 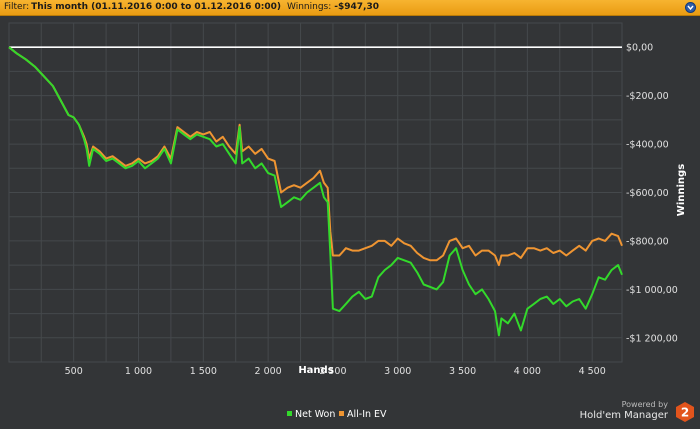 I want to click on winnings-label: Winnings:, so click(x=309, y=7).